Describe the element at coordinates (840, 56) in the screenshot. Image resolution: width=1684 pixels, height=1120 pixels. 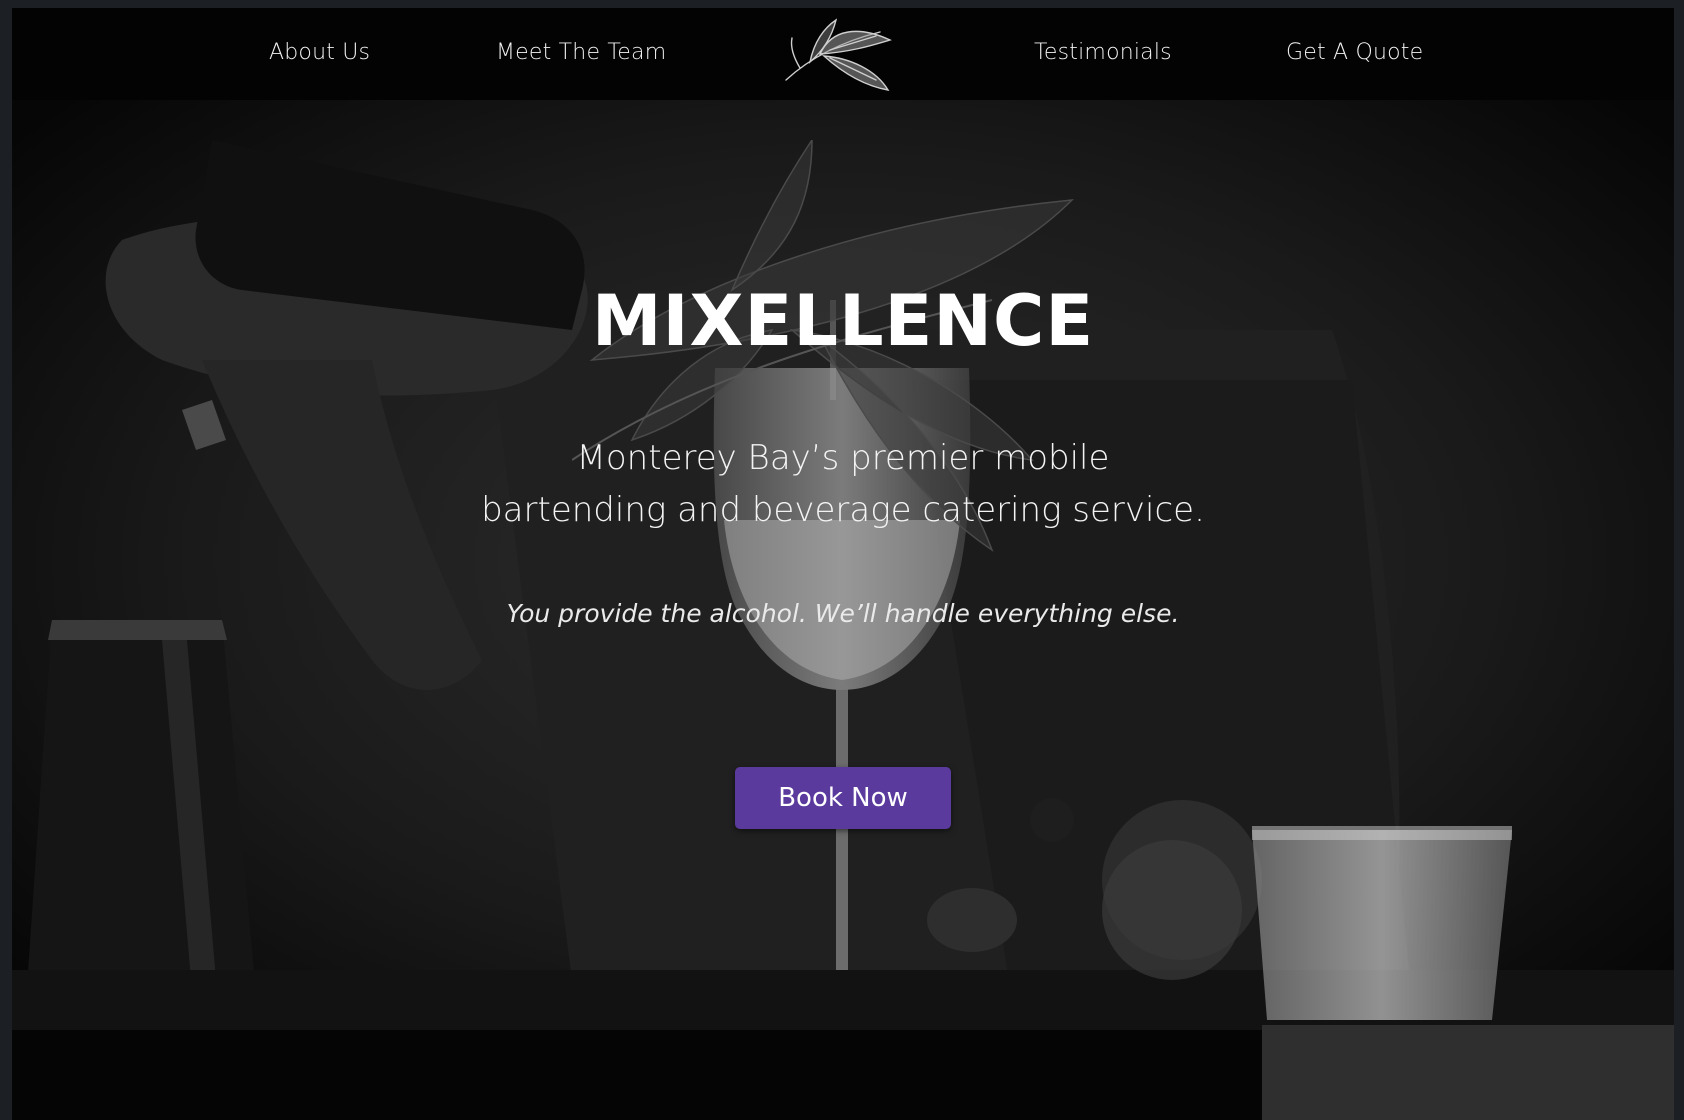
I see `feather-logo-icon` at that location.